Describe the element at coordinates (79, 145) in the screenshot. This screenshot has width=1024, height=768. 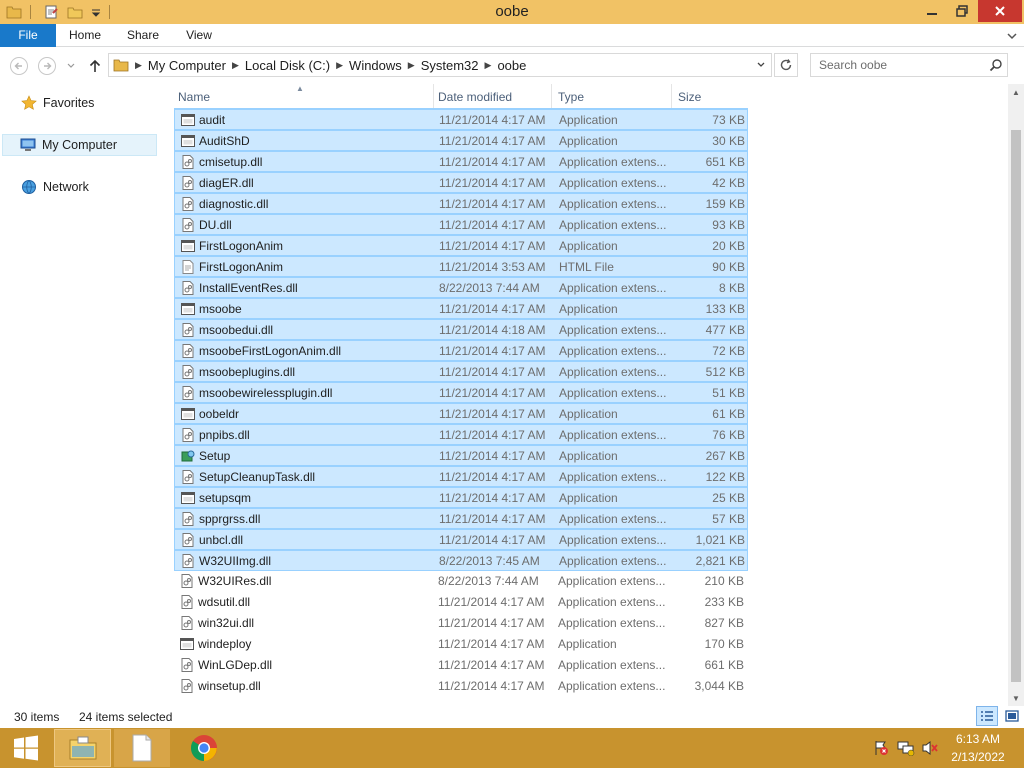
I see `nav-item-my-computer: My Computer` at that location.